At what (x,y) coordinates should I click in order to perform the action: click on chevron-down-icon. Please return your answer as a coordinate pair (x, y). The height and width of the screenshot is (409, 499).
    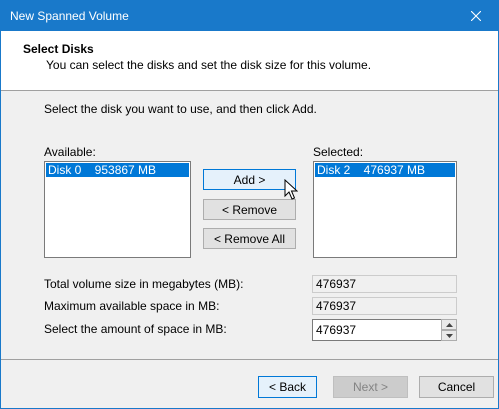
    Looking at the image, I should click on (449, 335).